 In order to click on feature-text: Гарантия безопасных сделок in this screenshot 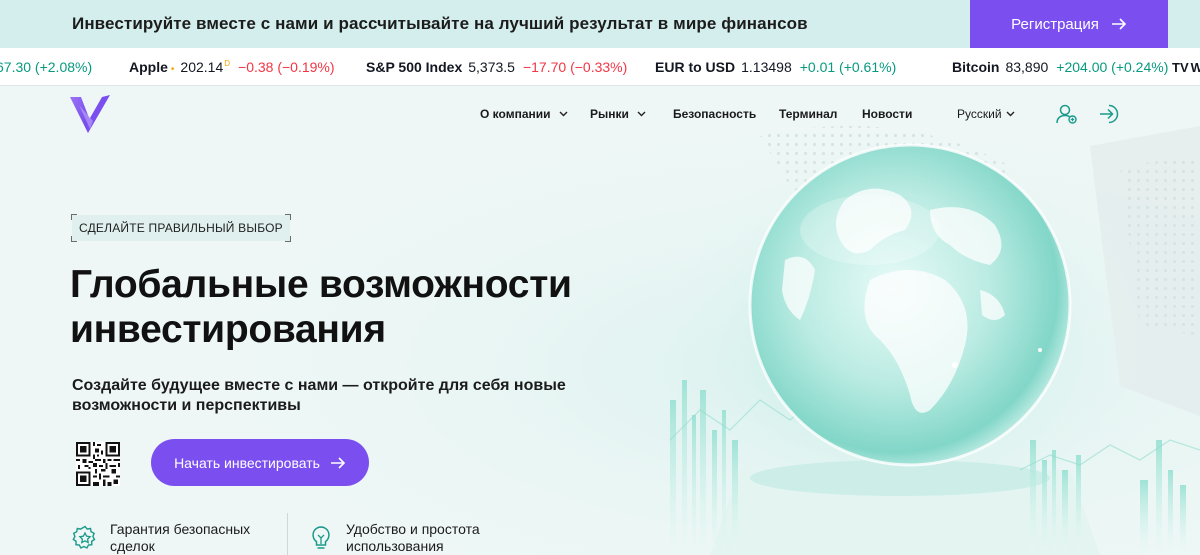, I will do `click(180, 538)`.